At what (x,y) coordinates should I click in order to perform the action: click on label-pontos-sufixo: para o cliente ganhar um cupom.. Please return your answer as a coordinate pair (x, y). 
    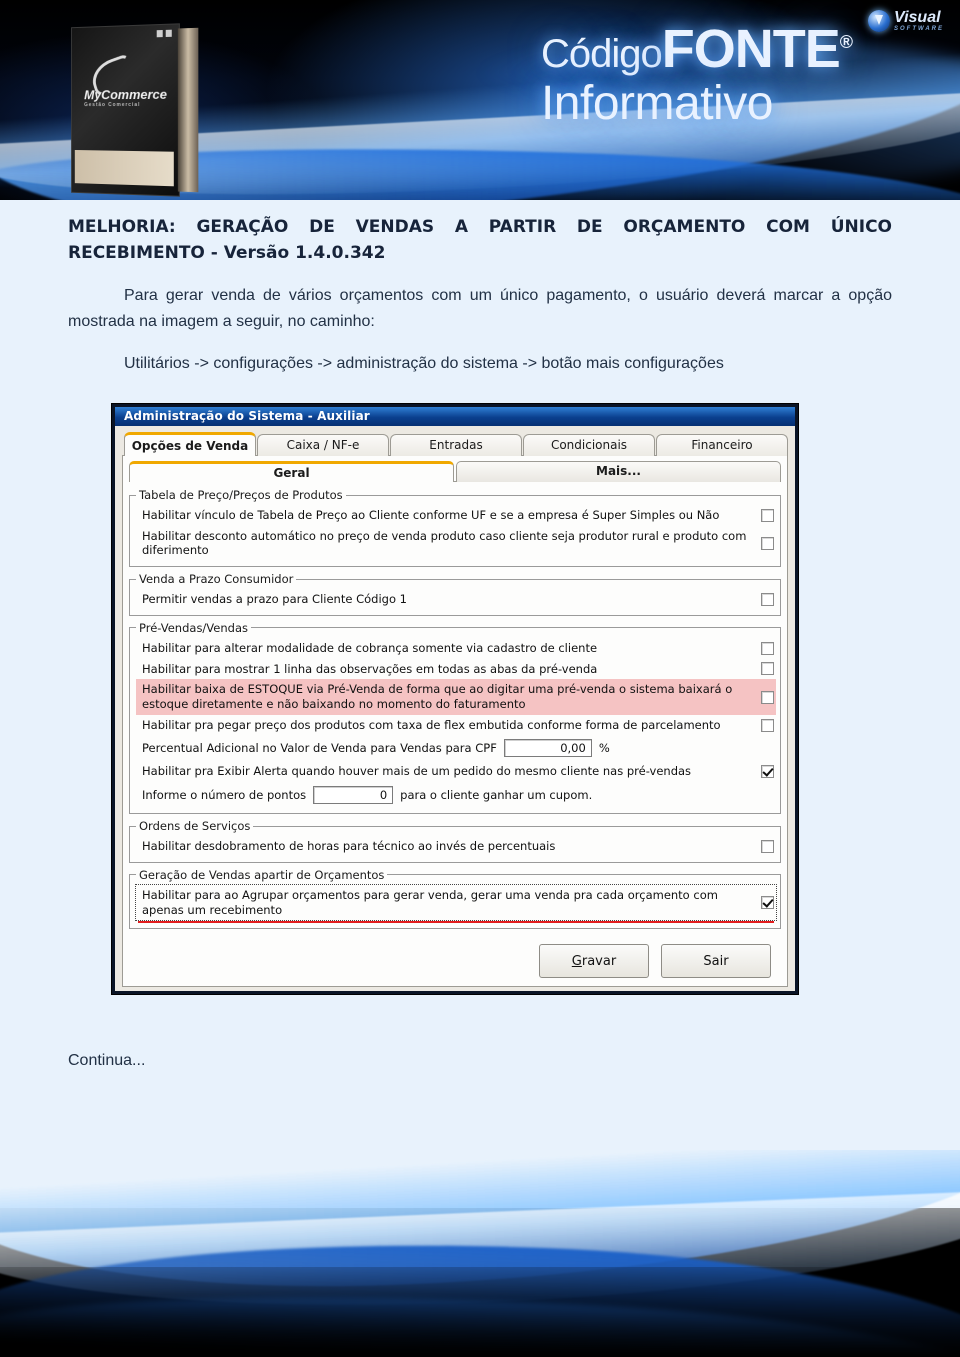
    Looking at the image, I should click on (496, 795).